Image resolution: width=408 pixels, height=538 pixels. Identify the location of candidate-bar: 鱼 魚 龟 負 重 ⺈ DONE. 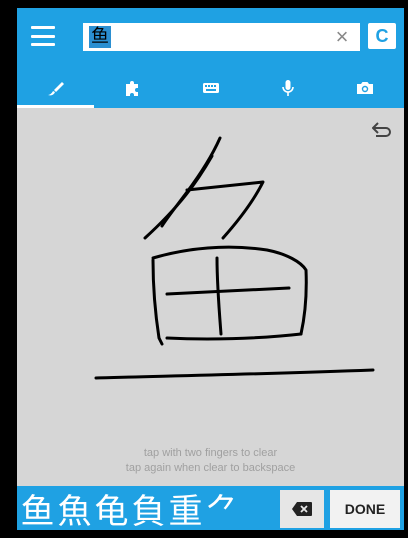
(210, 508).